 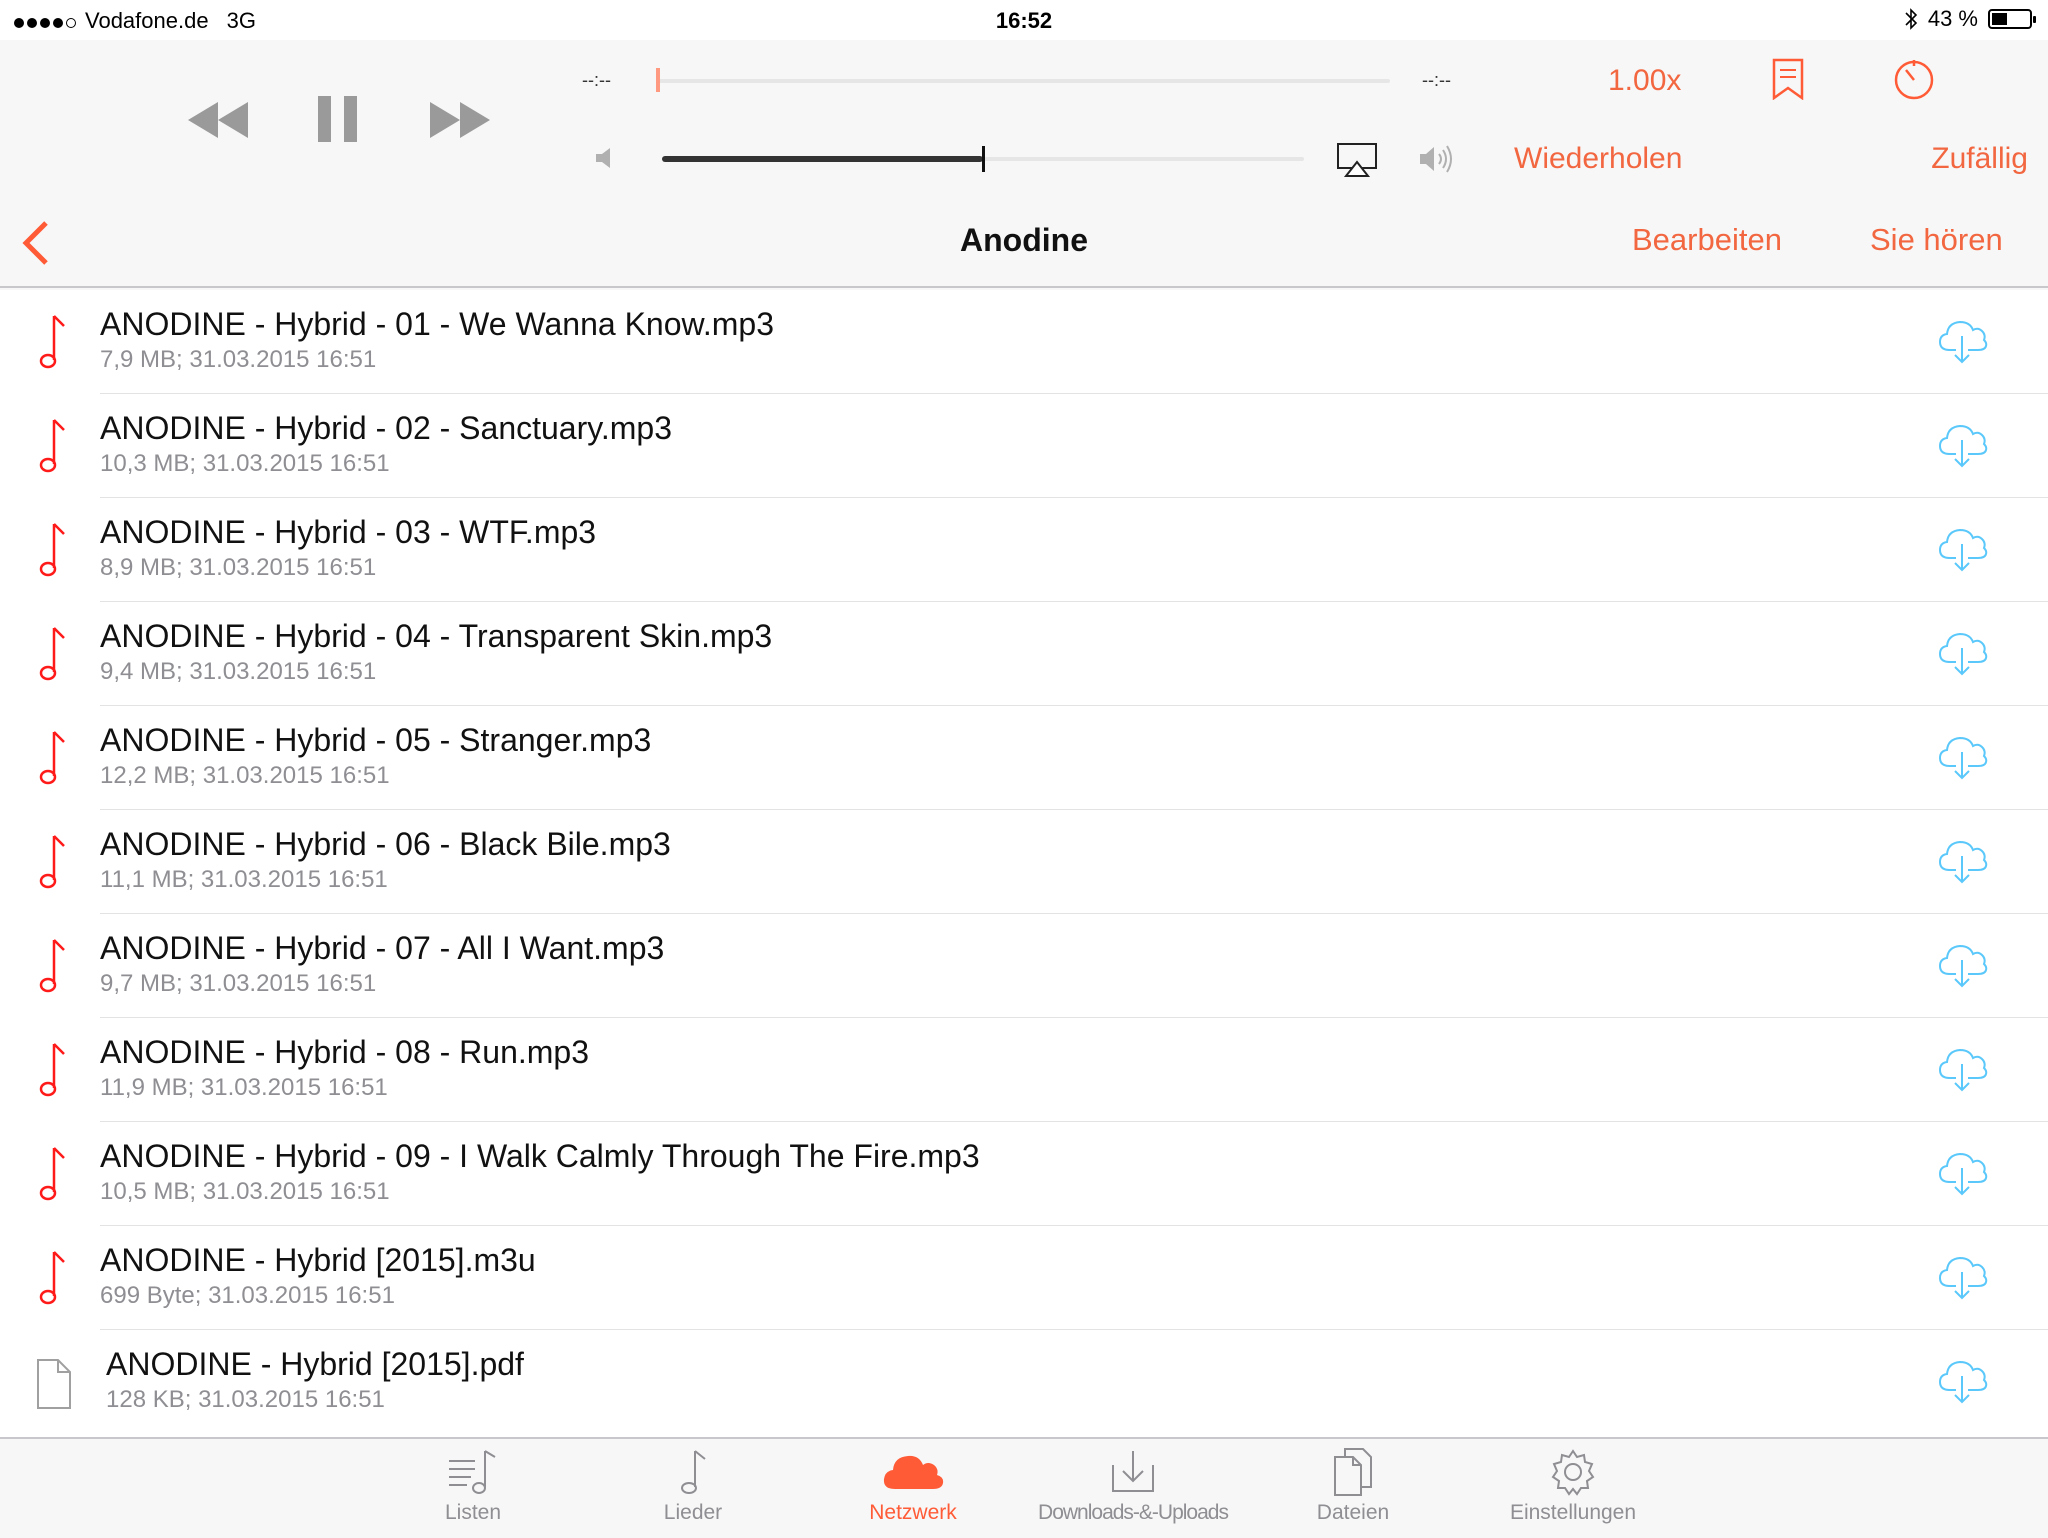 What do you see at coordinates (244, 879) in the screenshot?
I see `file-meta: 11,1 MB; 31.03.2015 16:51` at bounding box center [244, 879].